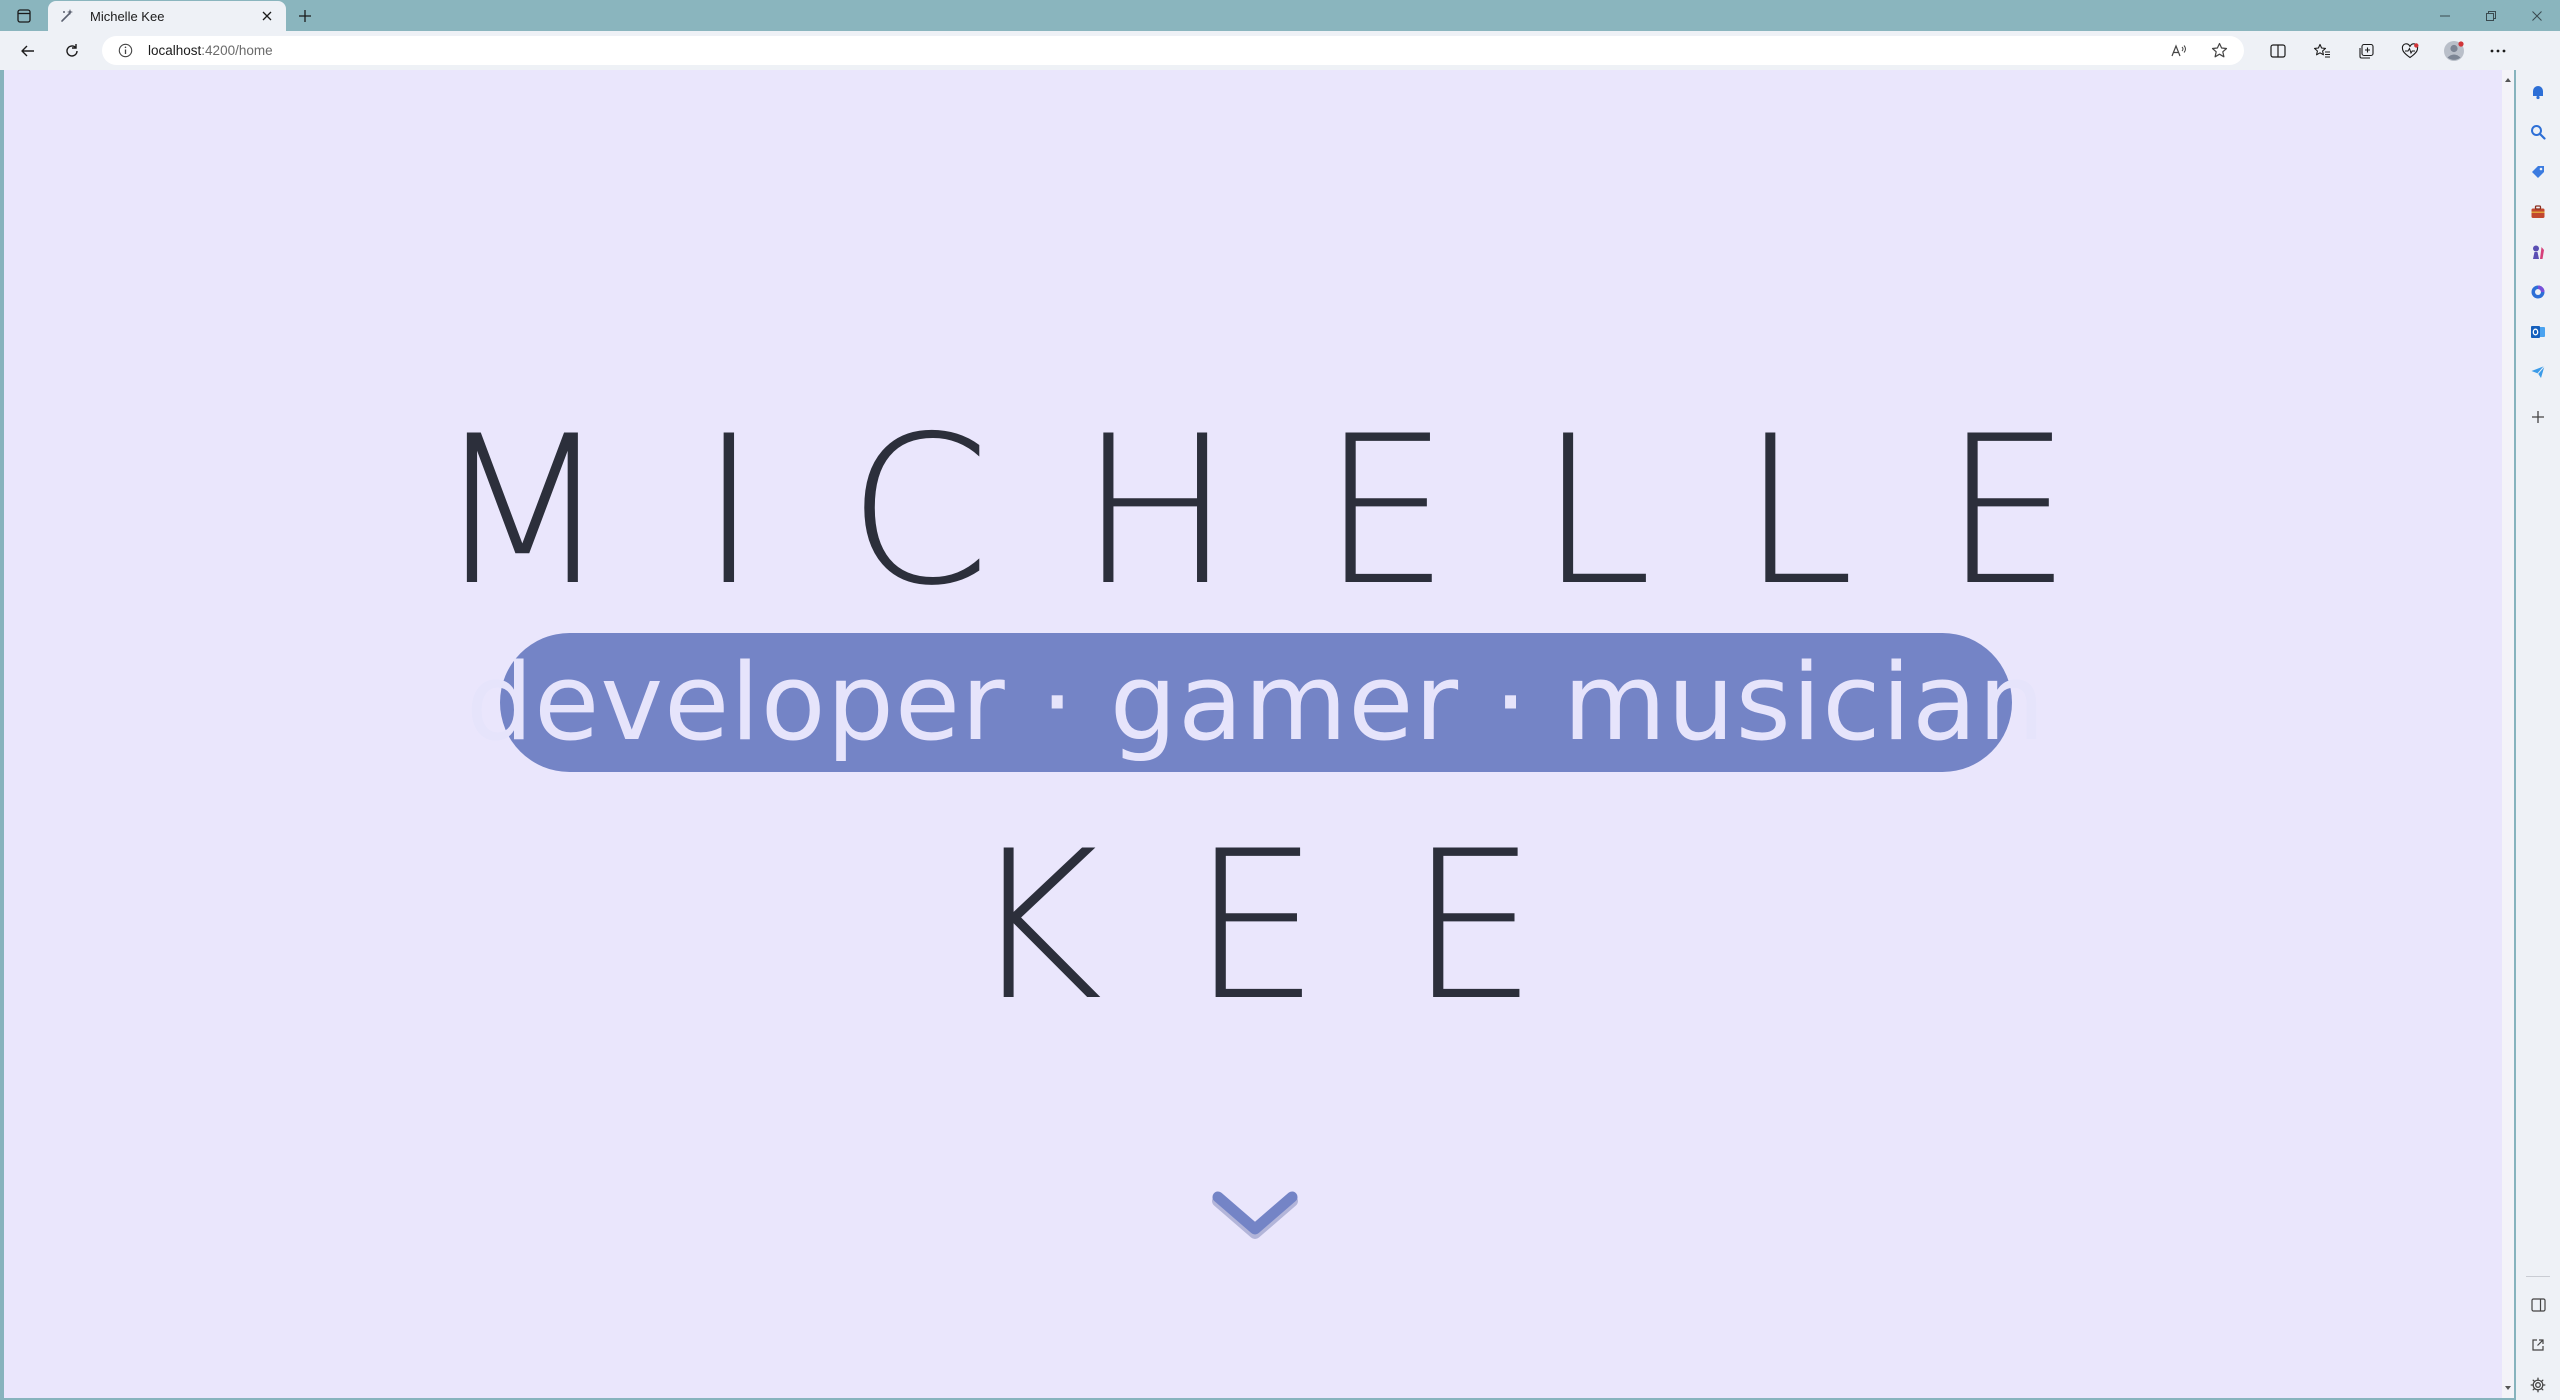 Image resolution: width=2560 pixels, height=1400 pixels. I want to click on collections-button, so click(2366, 51).